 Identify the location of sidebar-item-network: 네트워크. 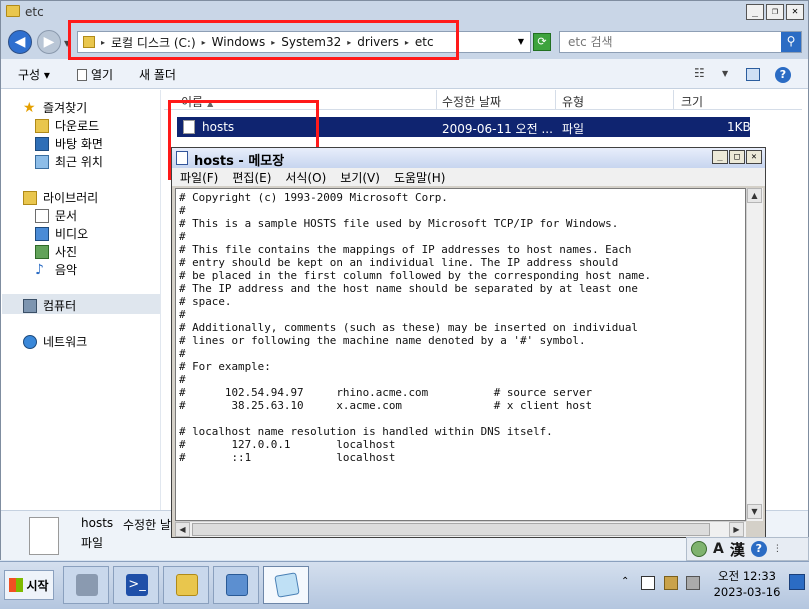
(55, 341).